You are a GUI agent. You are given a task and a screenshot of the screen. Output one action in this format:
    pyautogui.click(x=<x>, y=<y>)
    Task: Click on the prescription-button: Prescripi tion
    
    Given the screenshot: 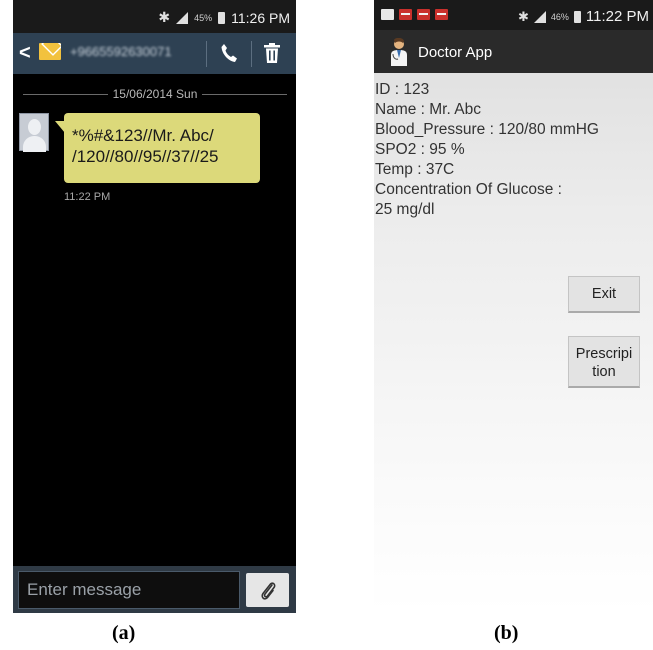 What is the action you would take?
    pyautogui.click(x=604, y=362)
    